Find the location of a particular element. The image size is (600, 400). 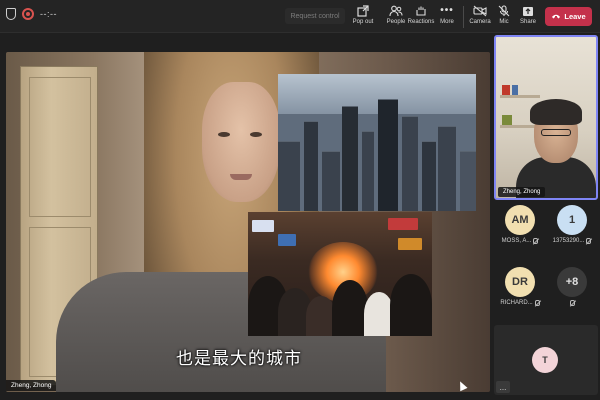

more-icon: ••• is located at coordinates (447, 10).